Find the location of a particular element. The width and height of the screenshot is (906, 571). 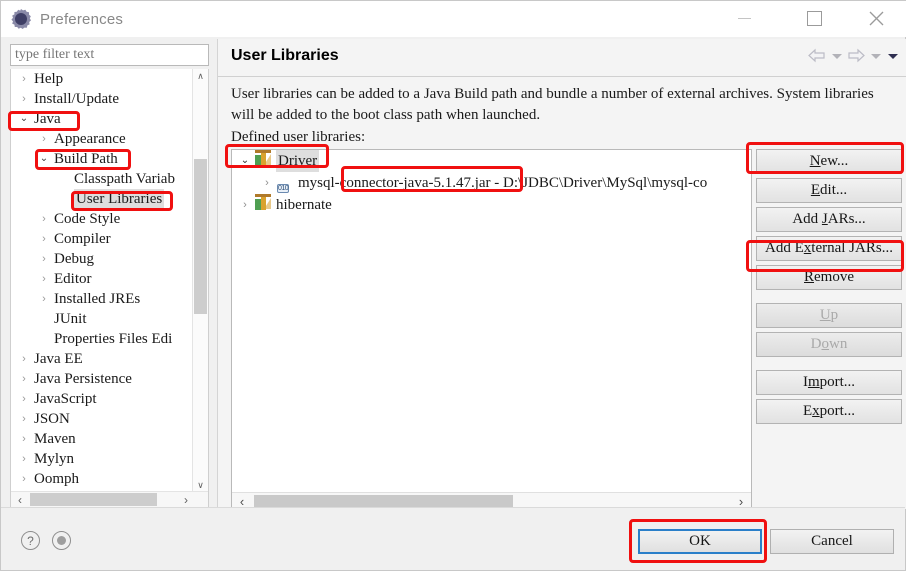

forward-arrow-icon is located at coordinates (856, 56).